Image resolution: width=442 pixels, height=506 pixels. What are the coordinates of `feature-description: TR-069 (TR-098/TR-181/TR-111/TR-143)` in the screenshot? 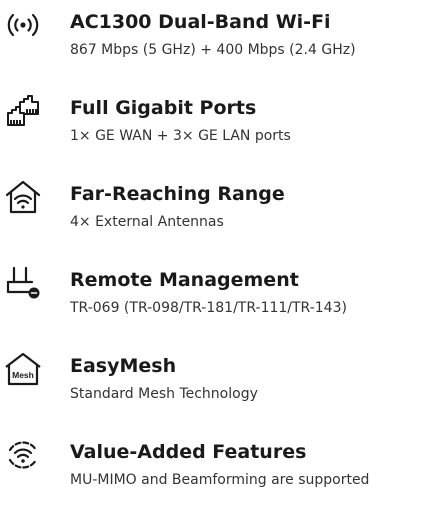 It's located at (208, 308).